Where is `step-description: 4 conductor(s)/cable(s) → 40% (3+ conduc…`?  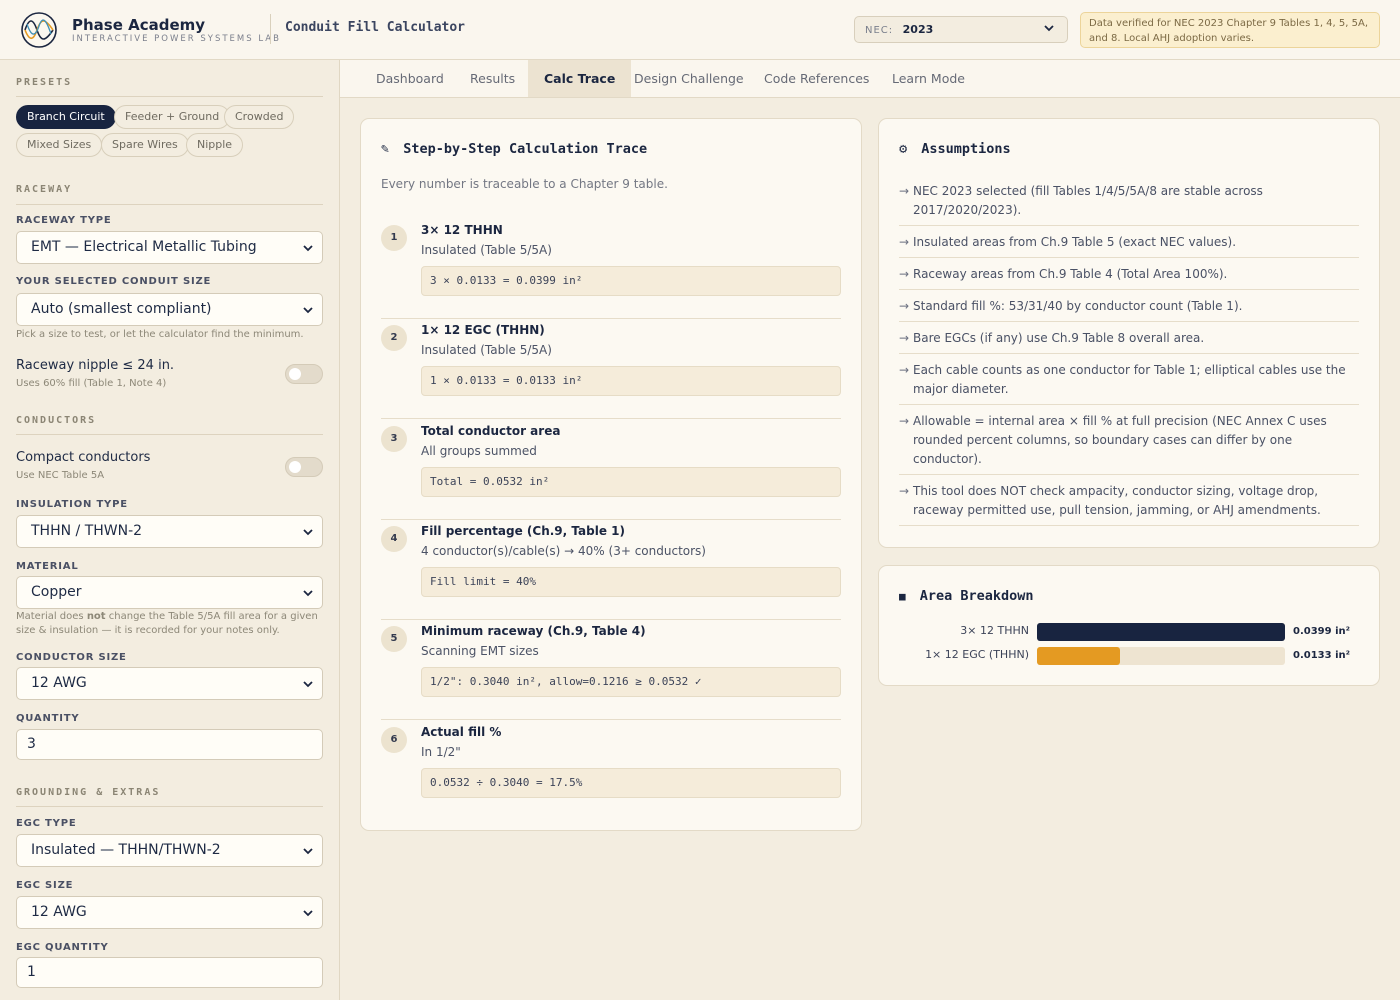
step-description: 4 conductor(s)/cable(s) → 40% (3+ conduc… is located at coordinates (563, 551).